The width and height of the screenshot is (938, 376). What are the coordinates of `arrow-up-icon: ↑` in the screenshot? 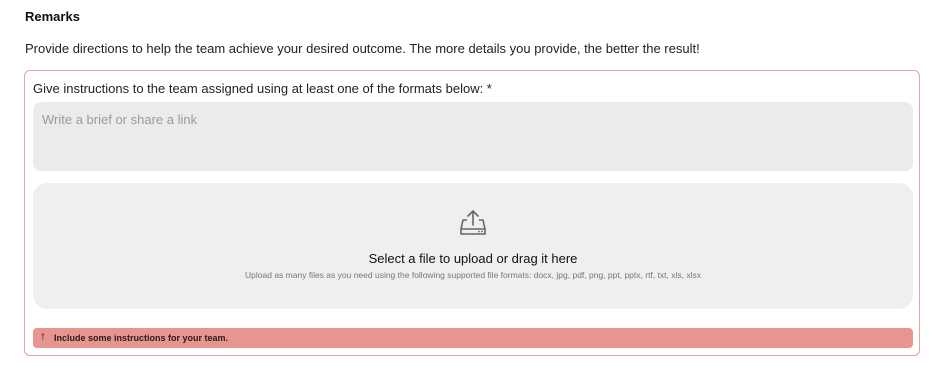 It's located at (43, 336).